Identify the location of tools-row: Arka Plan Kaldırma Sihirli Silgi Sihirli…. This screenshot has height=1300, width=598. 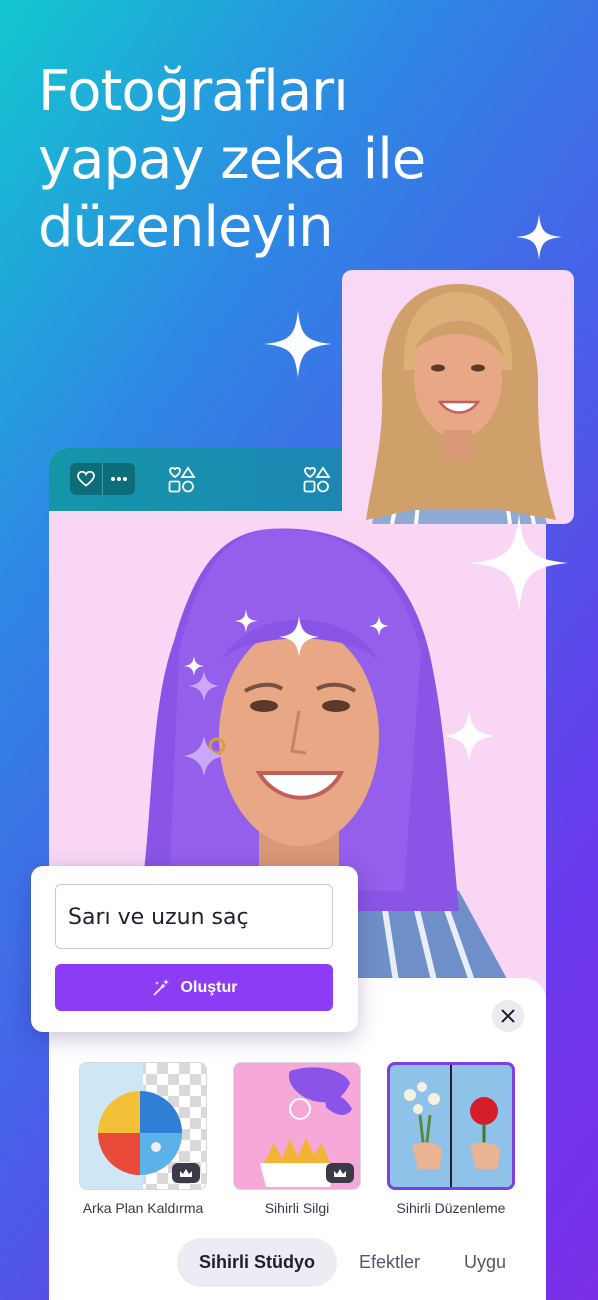
(297, 1139).